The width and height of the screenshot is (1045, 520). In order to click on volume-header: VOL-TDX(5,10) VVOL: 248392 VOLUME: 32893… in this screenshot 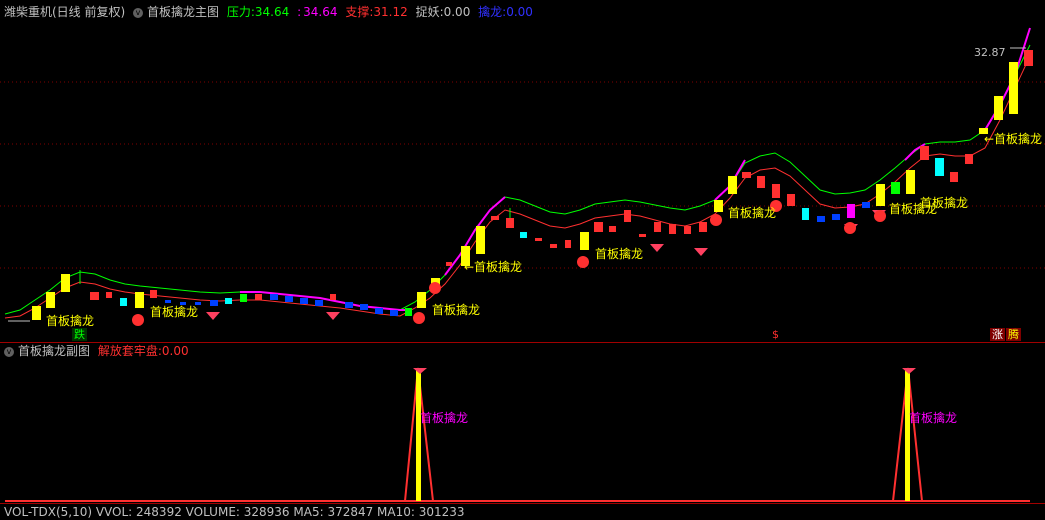, I will do `click(236, 512)`.